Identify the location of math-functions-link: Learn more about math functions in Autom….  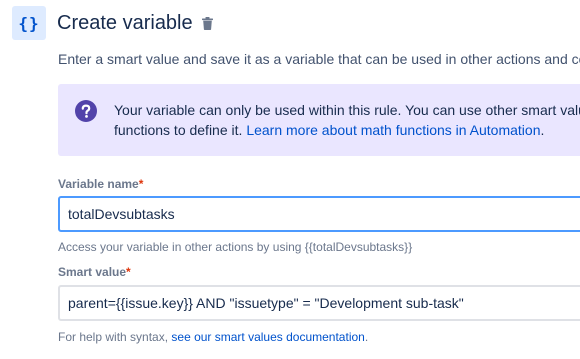
(393, 130).